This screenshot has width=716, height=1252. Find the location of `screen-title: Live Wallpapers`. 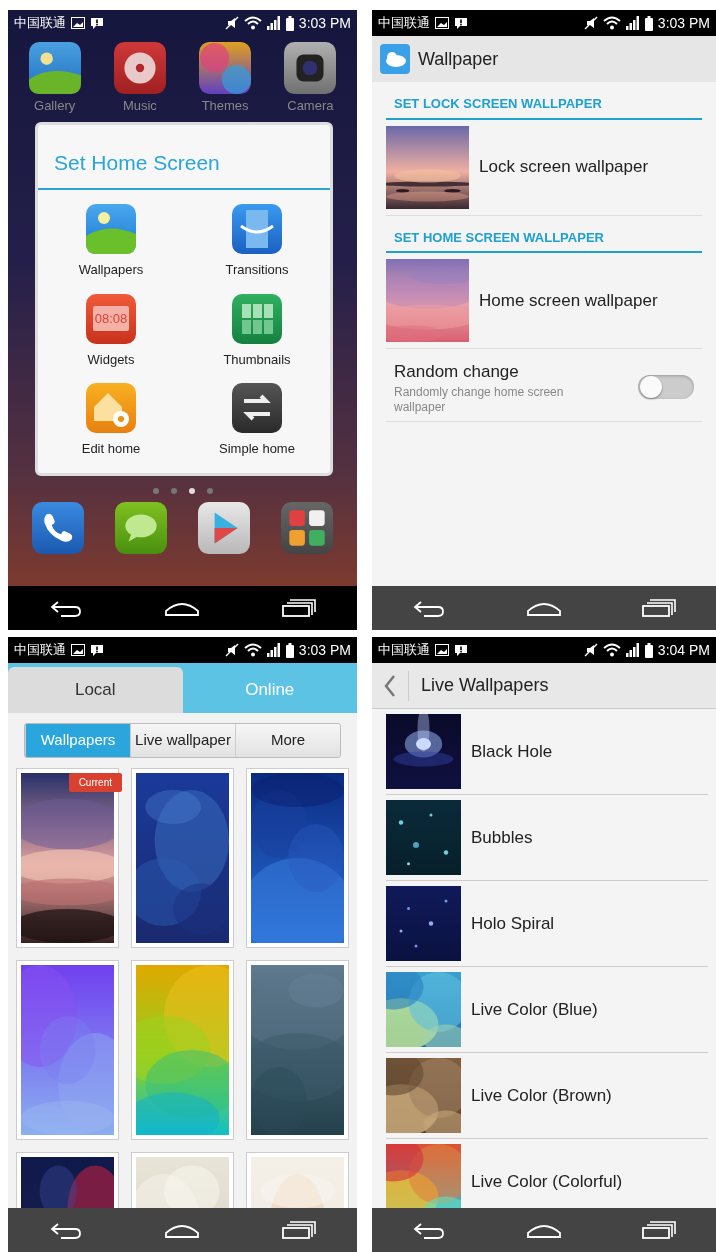

screen-title: Live Wallpapers is located at coordinates (485, 685).